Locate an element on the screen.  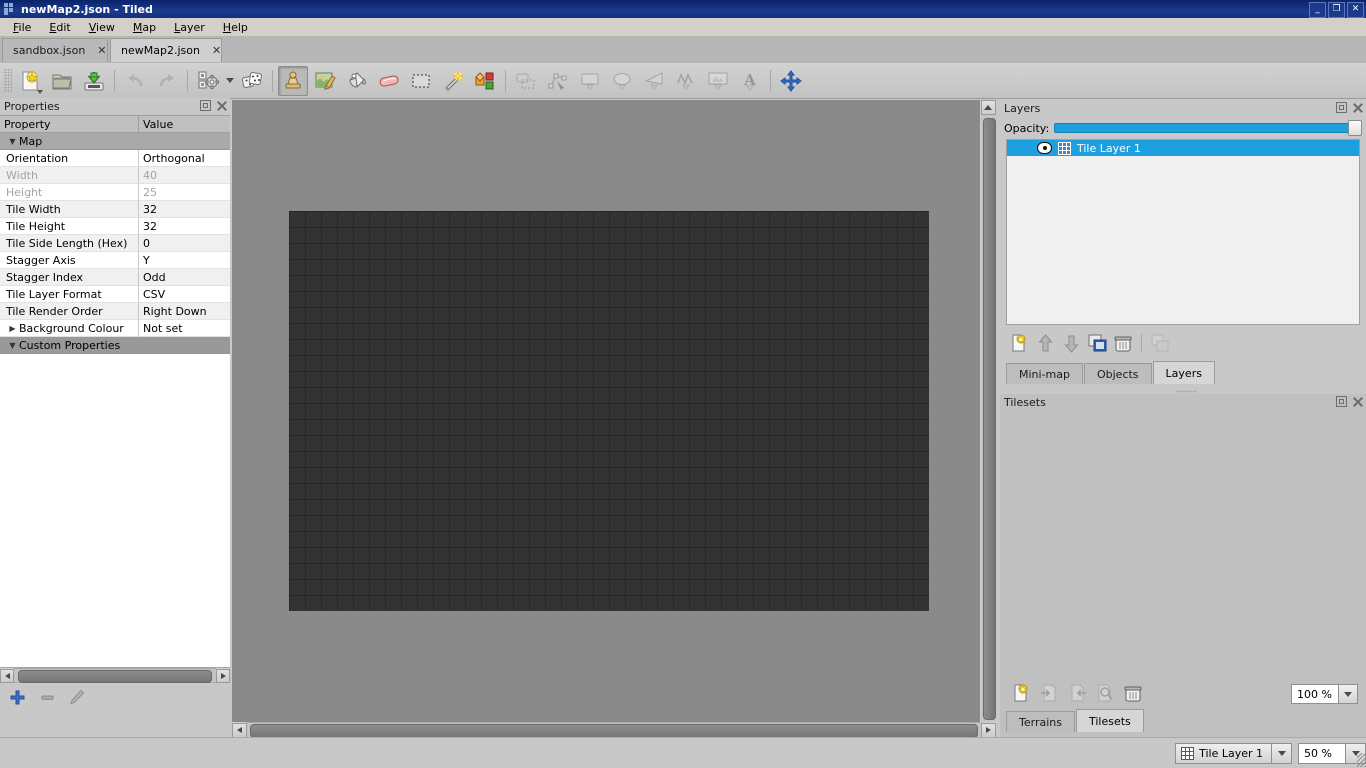
stamp-brush-tool is located at coordinates (293, 80).